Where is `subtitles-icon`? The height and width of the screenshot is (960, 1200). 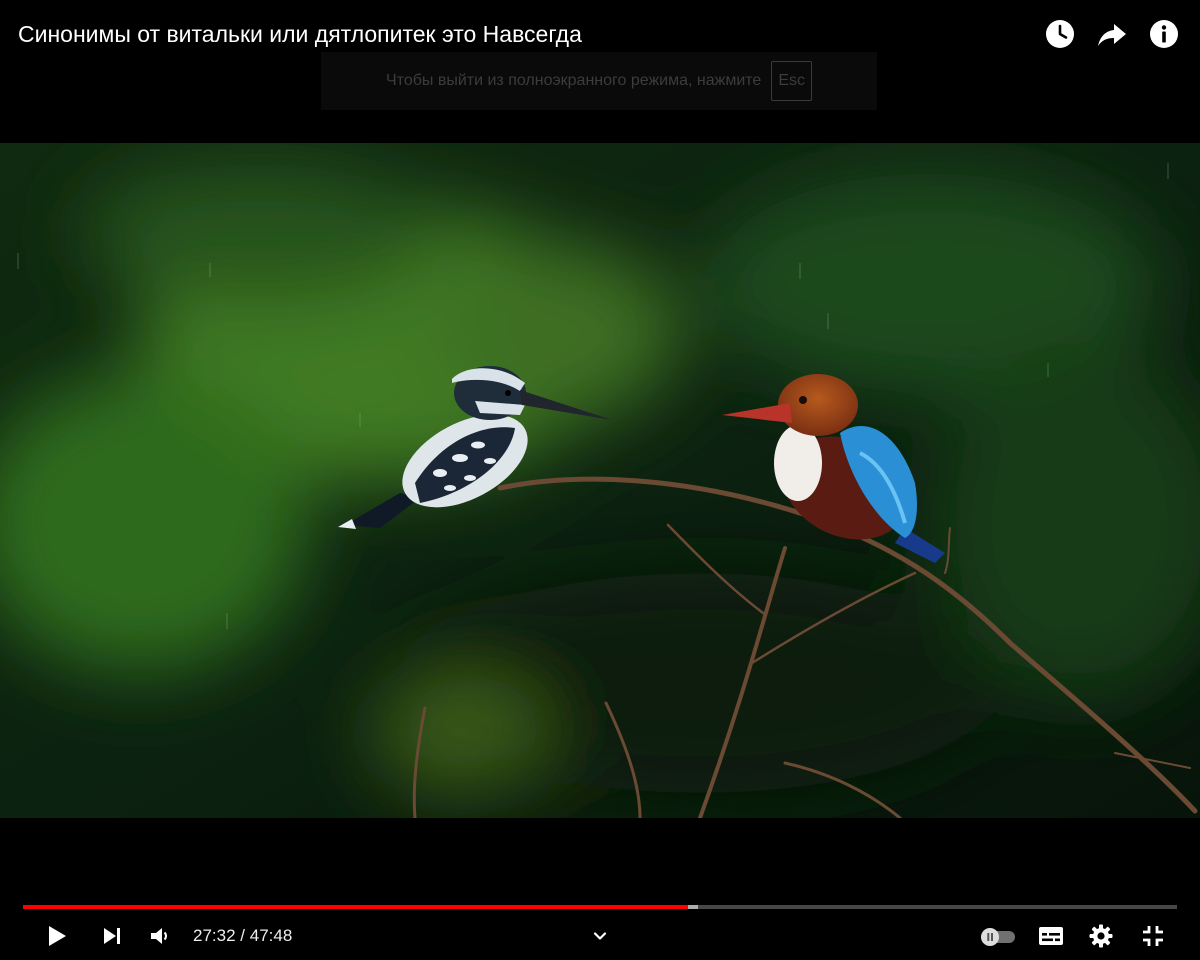 subtitles-icon is located at coordinates (1051, 936).